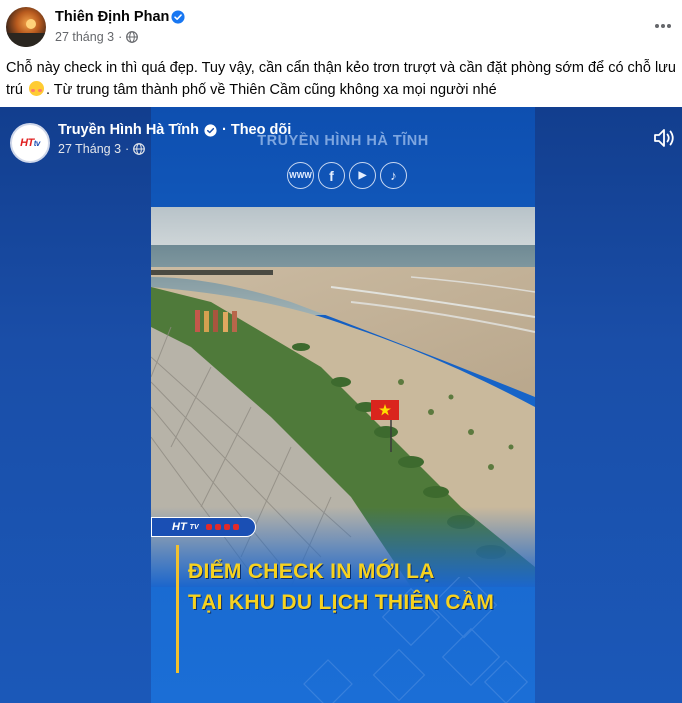 The image size is (682, 703). What do you see at coordinates (179, 527) in the screenshot?
I see `channel-tag-text: HT` at bounding box center [179, 527].